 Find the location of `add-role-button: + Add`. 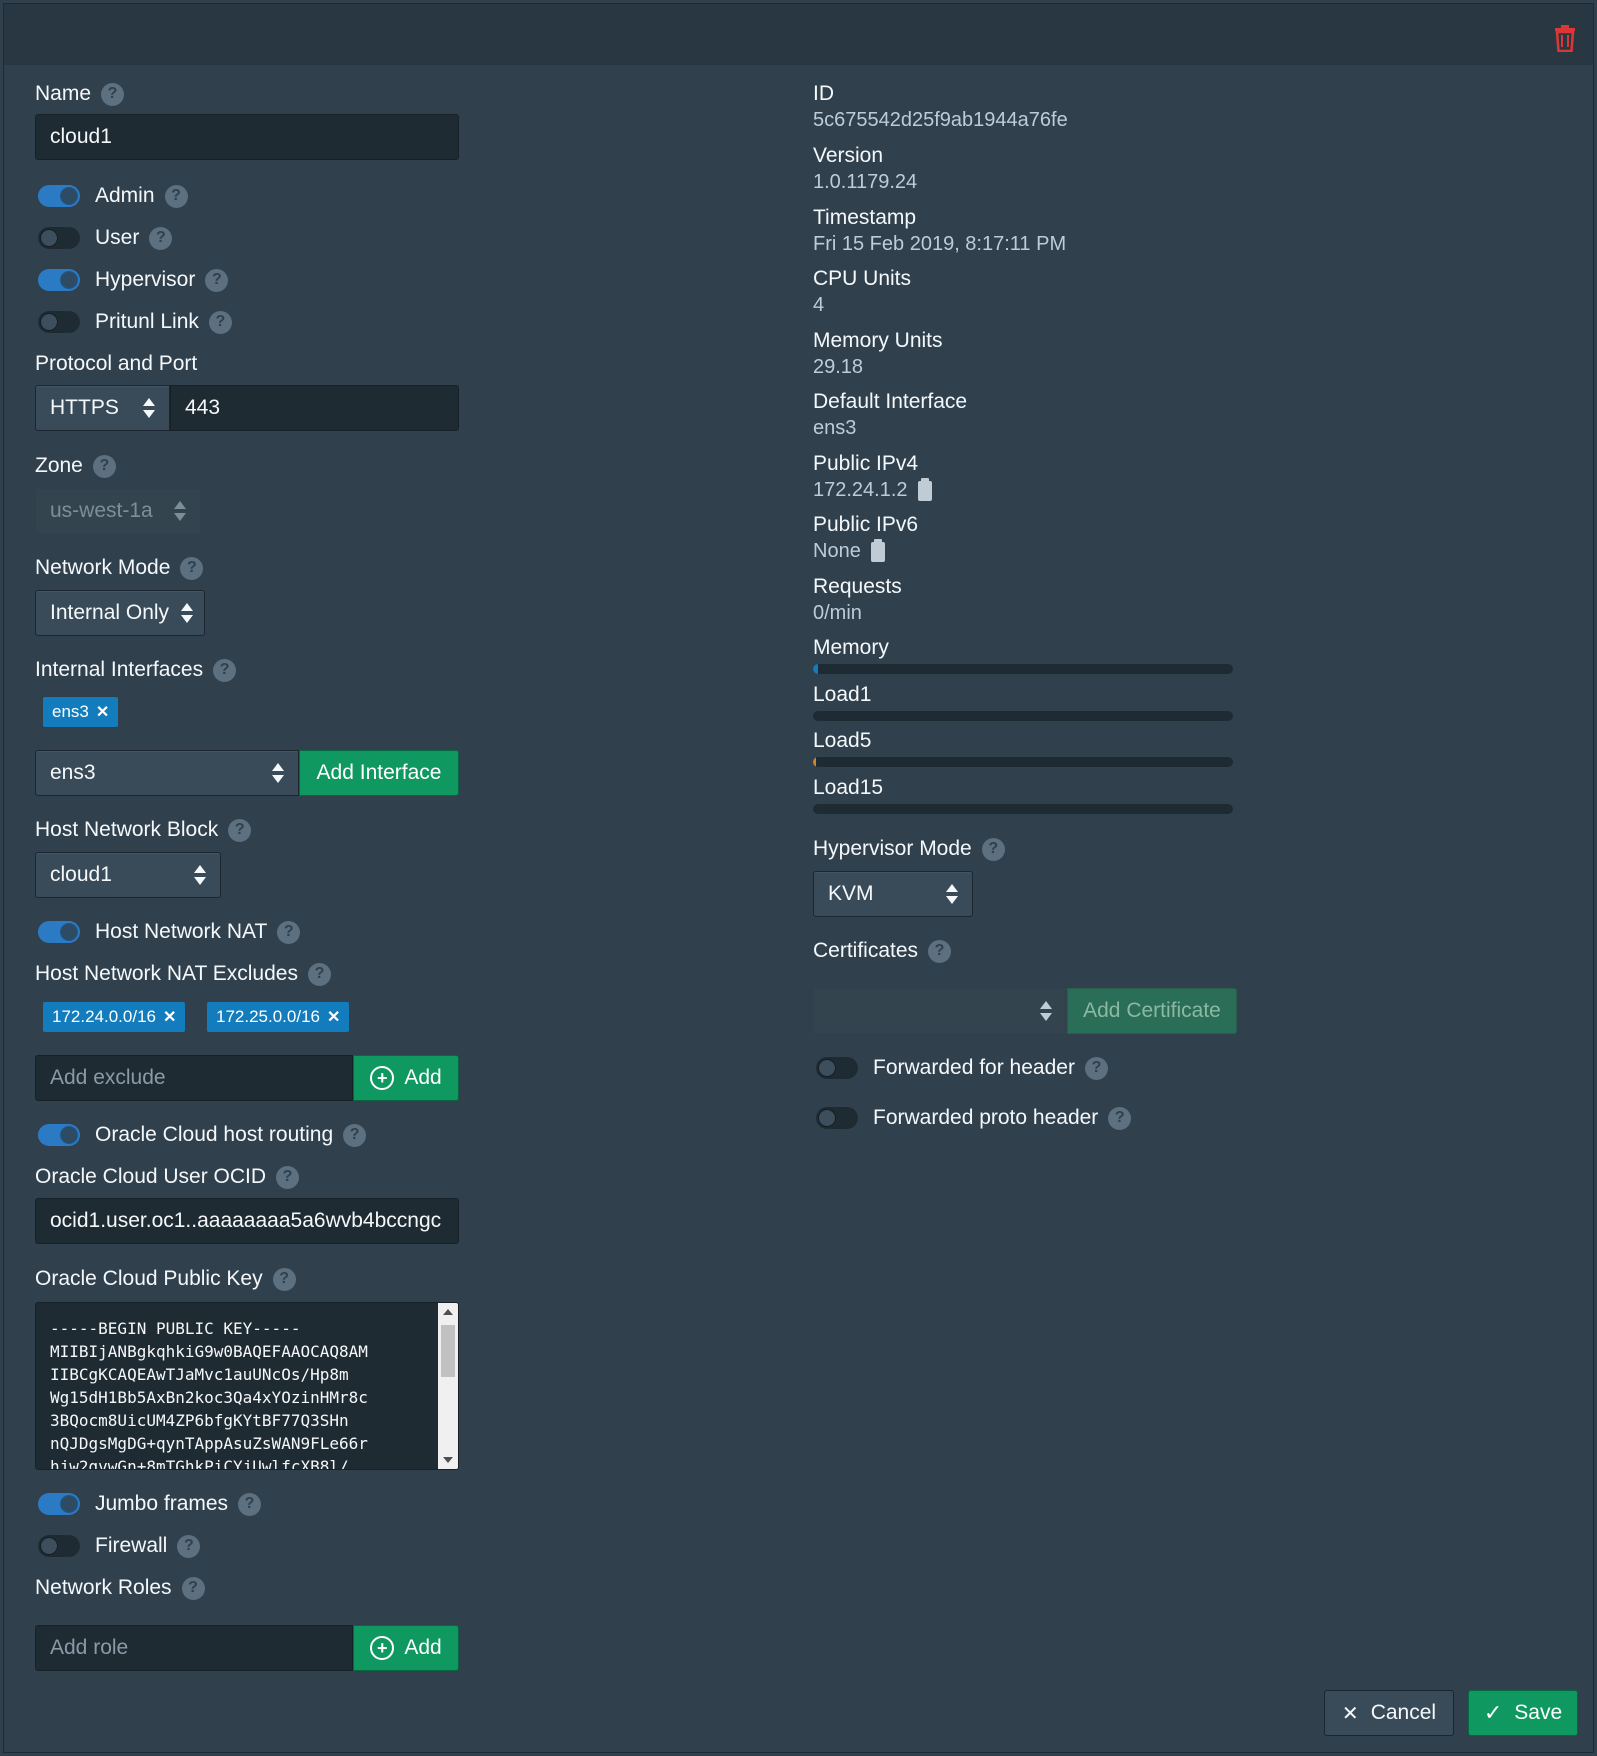

add-role-button: + Add is located at coordinates (406, 1648).